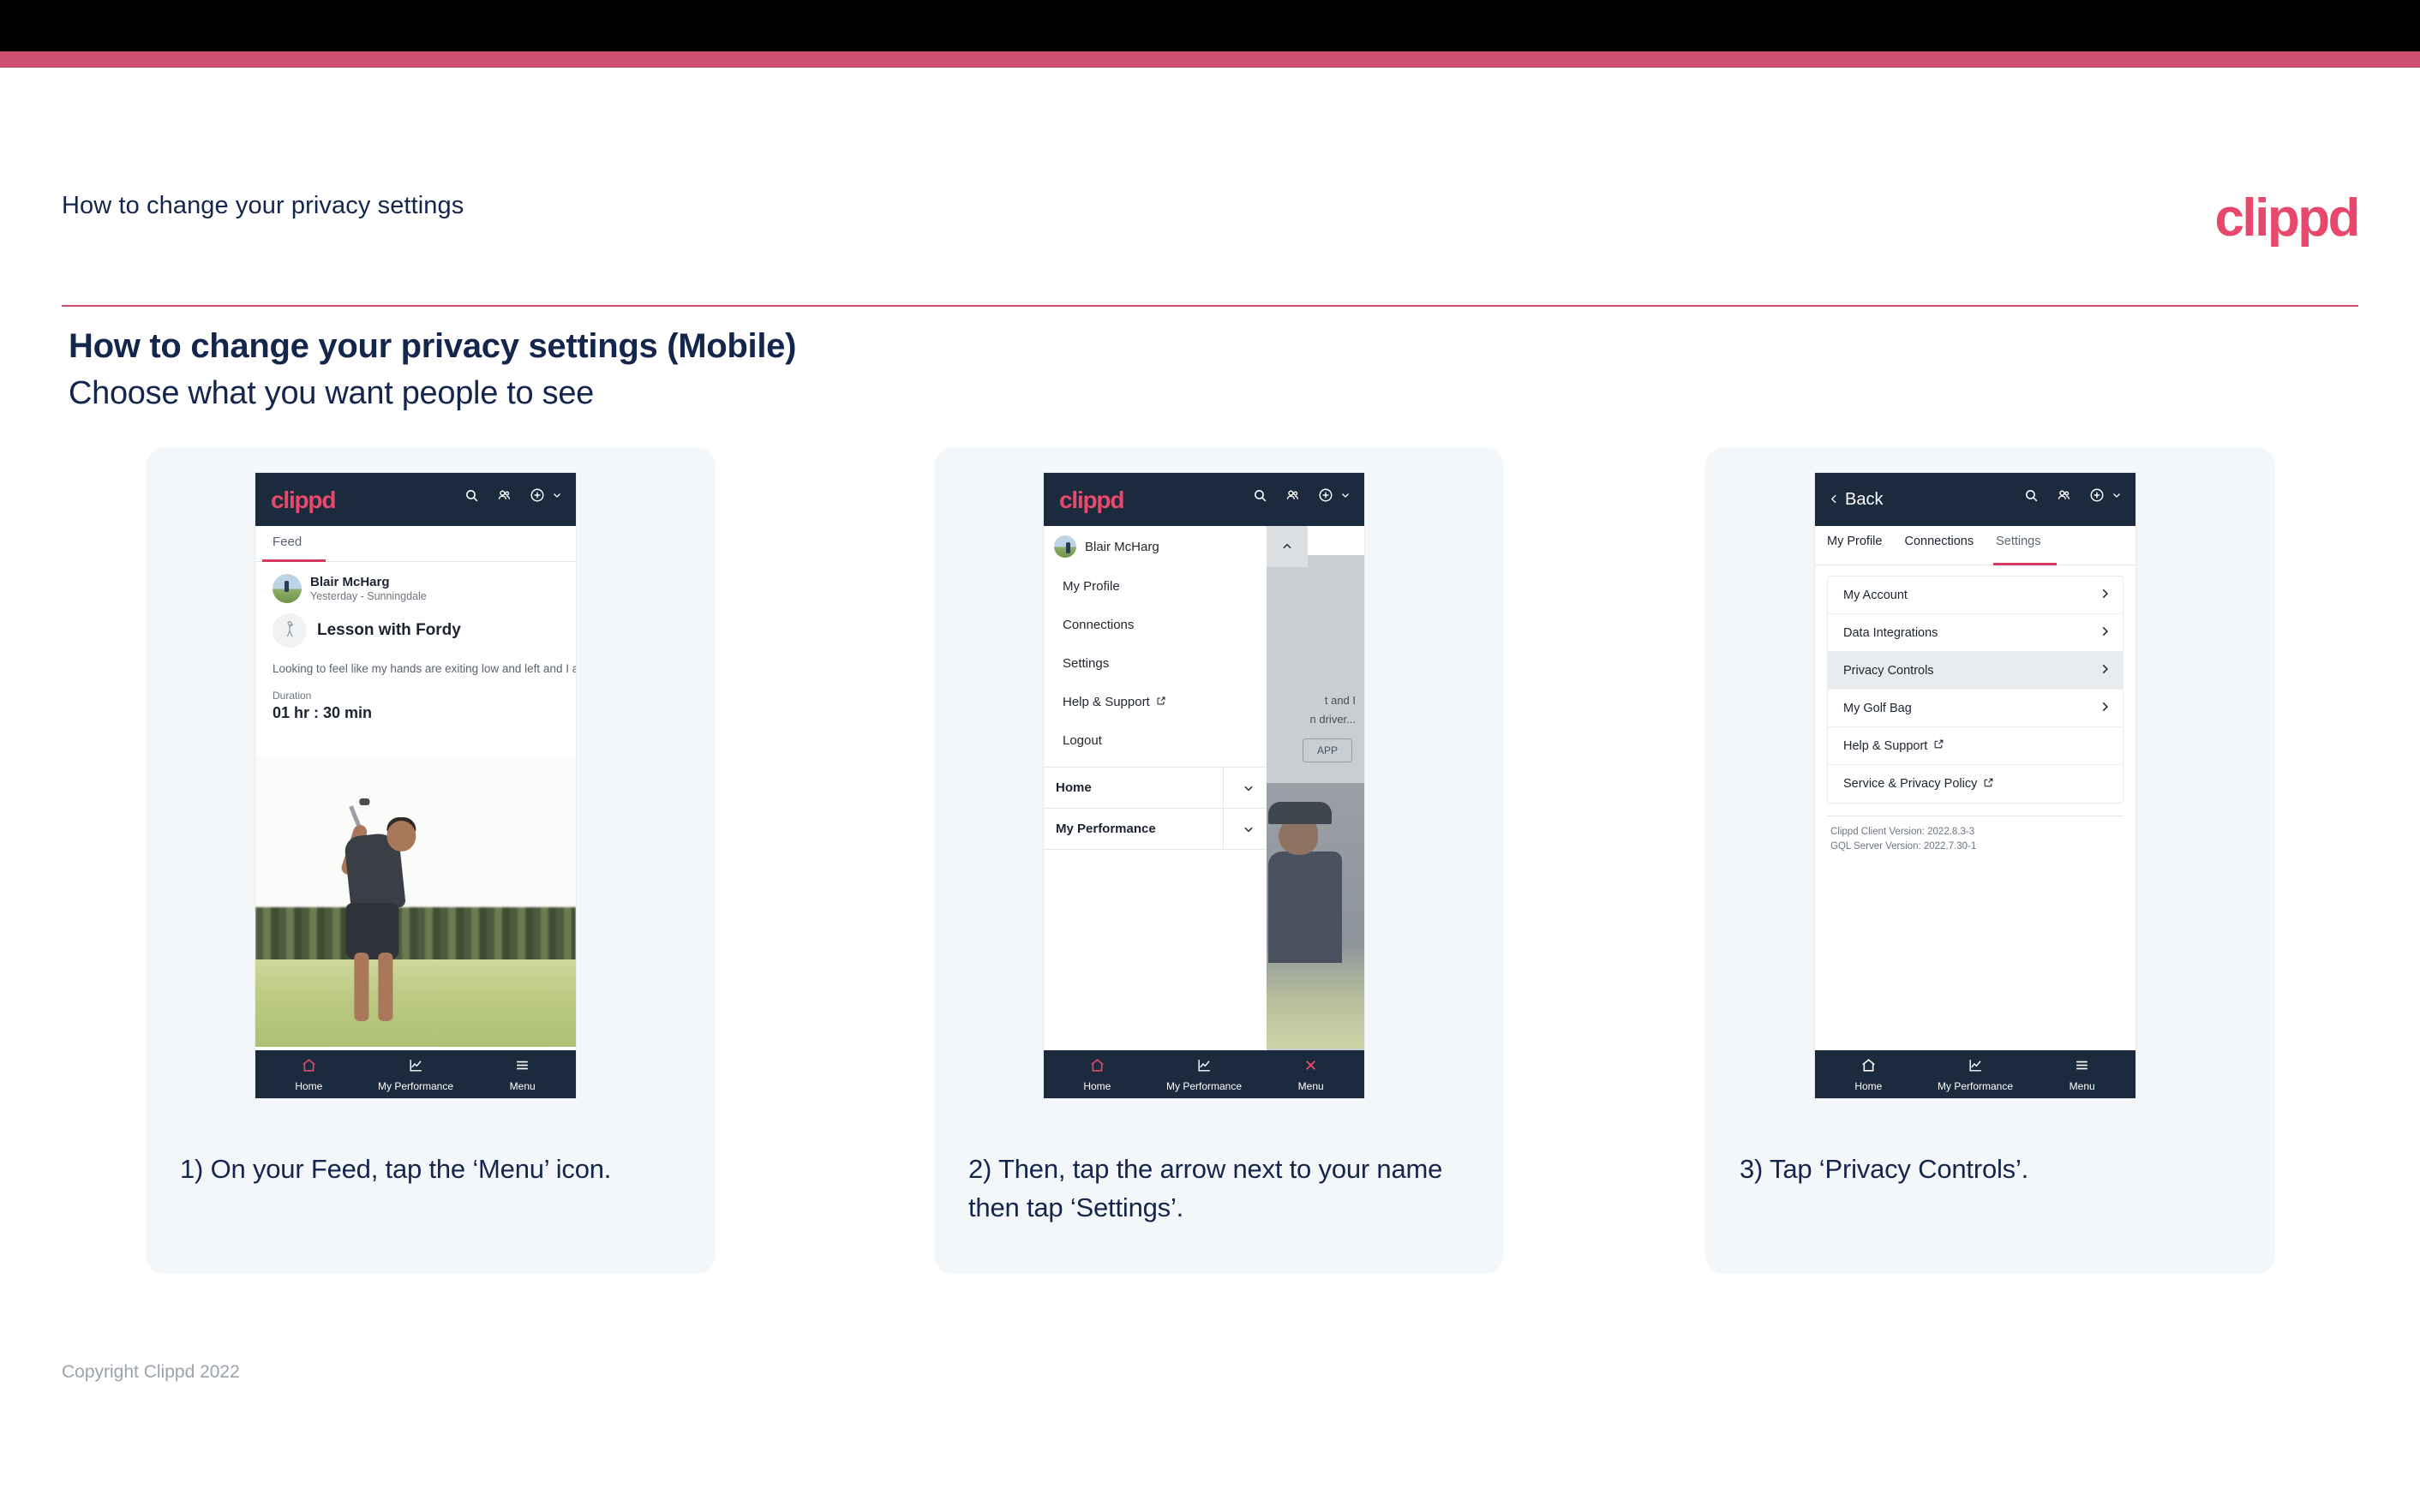  Describe the element at coordinates (1890, 632) in the screenshot. I see `settings-row-label: Data Integrations` at that location.